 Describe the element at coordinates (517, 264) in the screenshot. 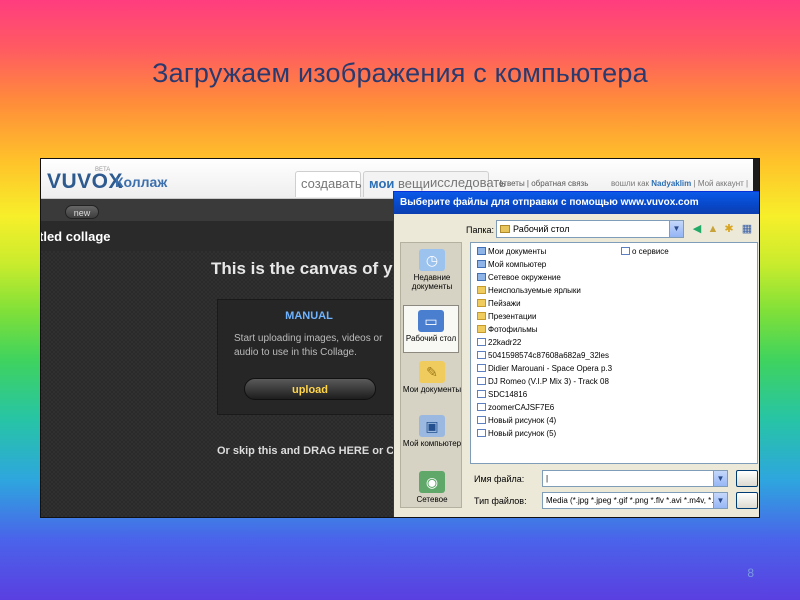

I see `file-name: Мой компьютер` at that location.